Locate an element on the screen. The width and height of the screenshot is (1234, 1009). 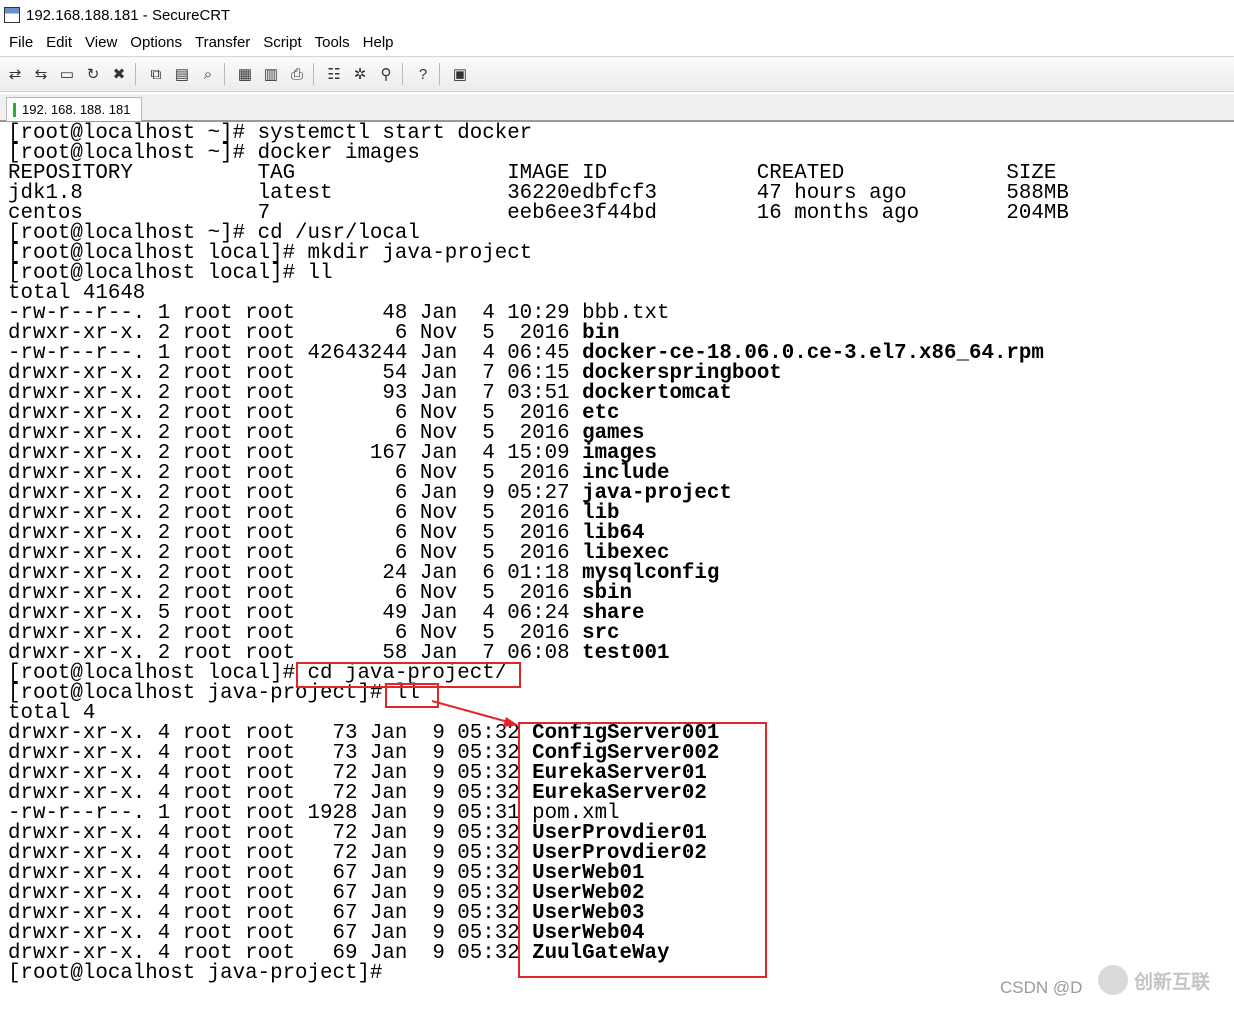
terminal-line: [root@localhost local]# cd java-project/ is located at coordinates (538, 673).